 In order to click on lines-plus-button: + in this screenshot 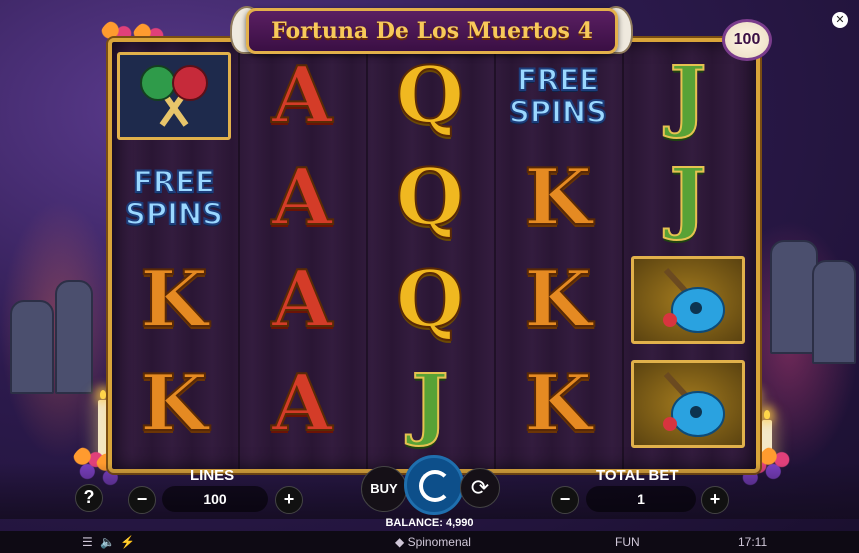, I will do `click(289, 500)`.